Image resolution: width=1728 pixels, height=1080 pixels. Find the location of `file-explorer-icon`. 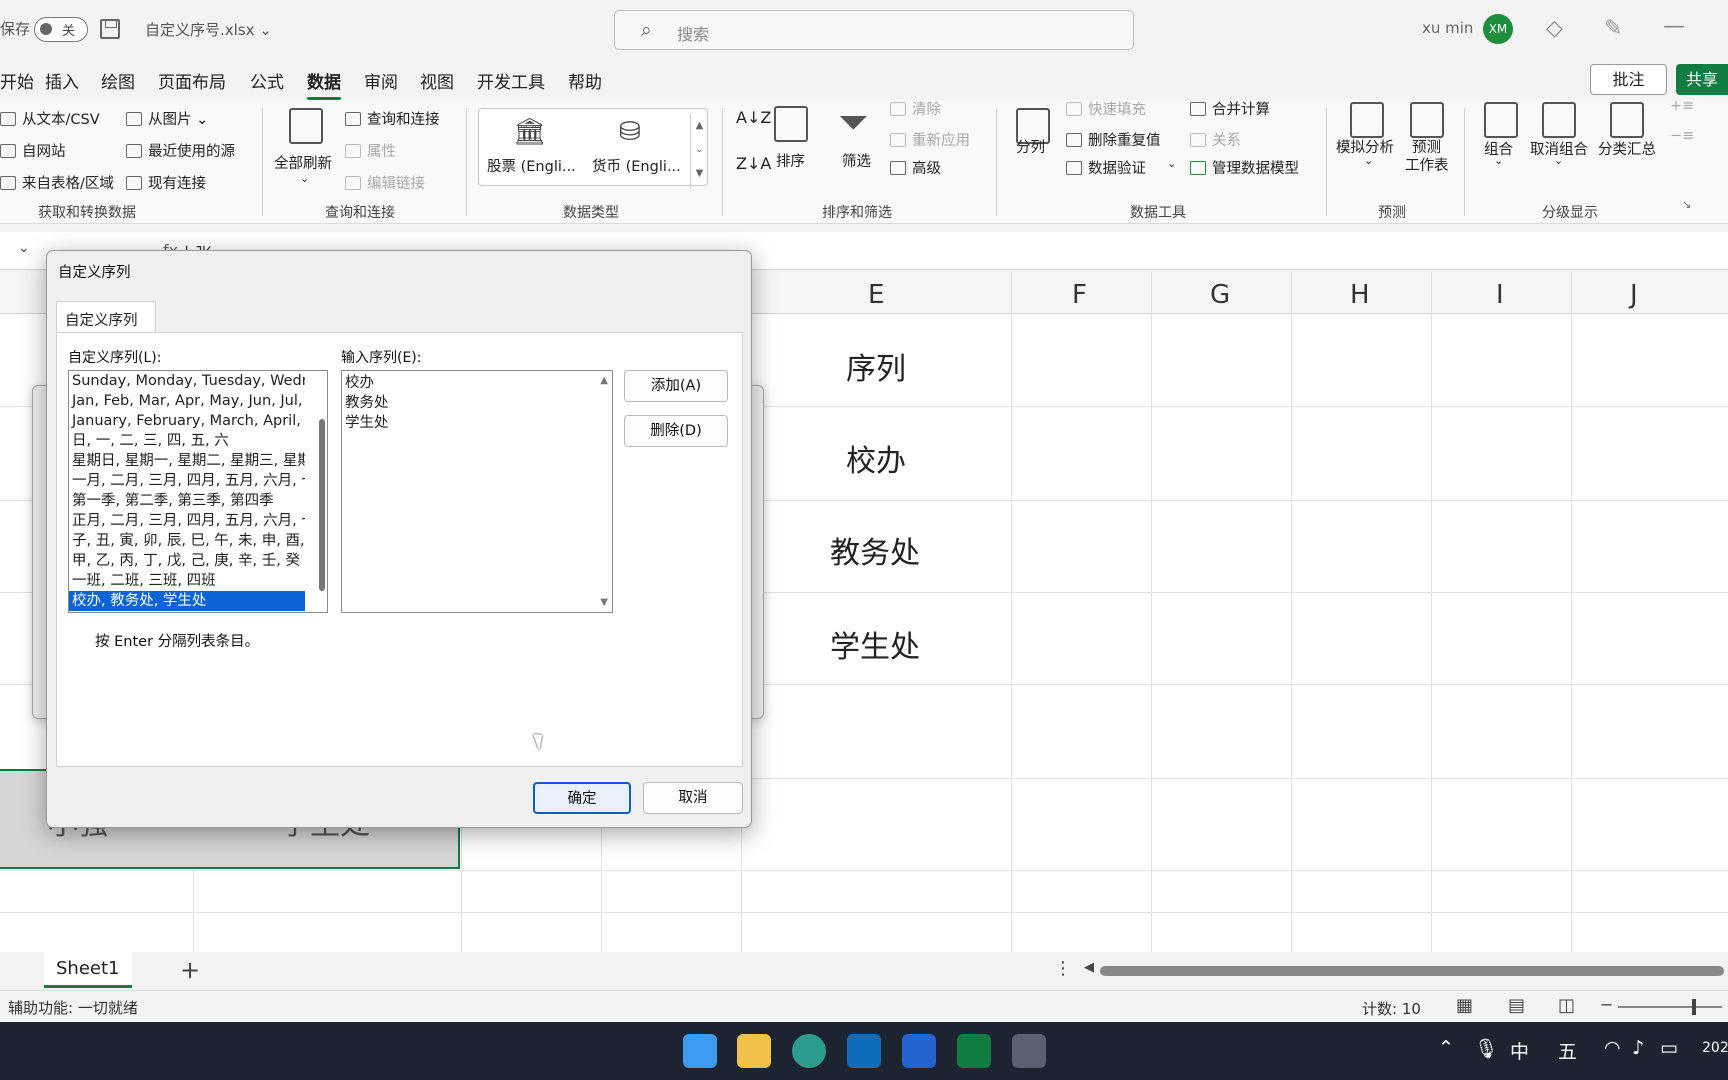

file-explorer-icon is located at coordinates (754, 1051).